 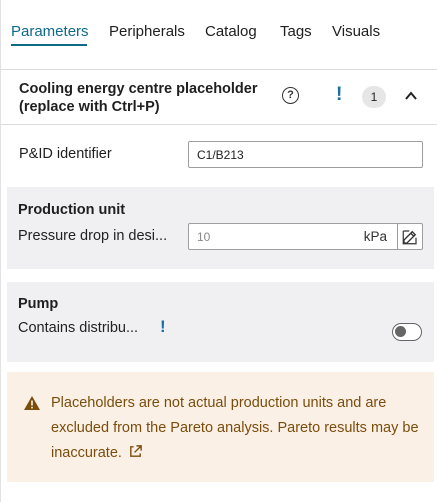 I want to click on tab-peripherals: Peripherals, so click(x=147, y=32).